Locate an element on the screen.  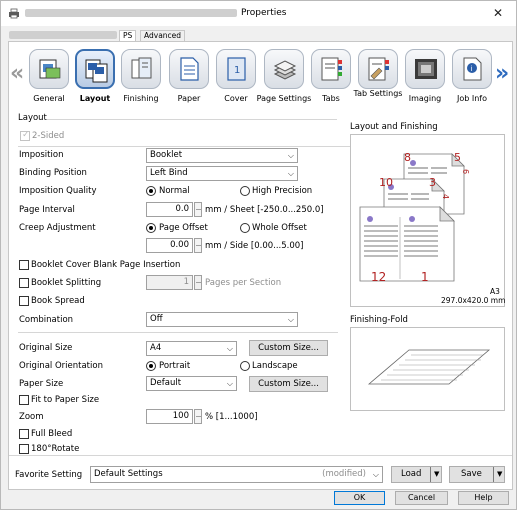
cover-blank-checkbox is located at coordinates (24, 265).